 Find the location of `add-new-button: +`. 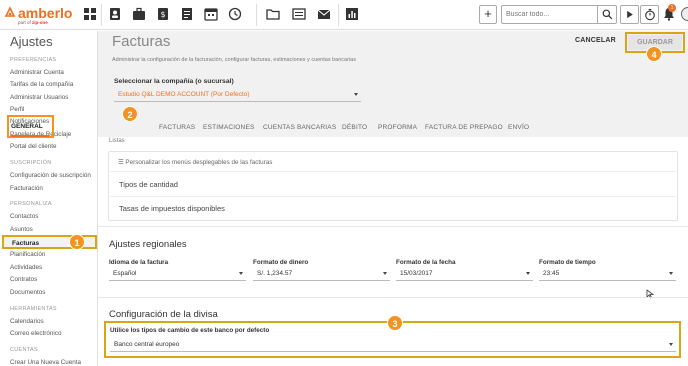

add-new-button: + is located at coordinates (488, 14).